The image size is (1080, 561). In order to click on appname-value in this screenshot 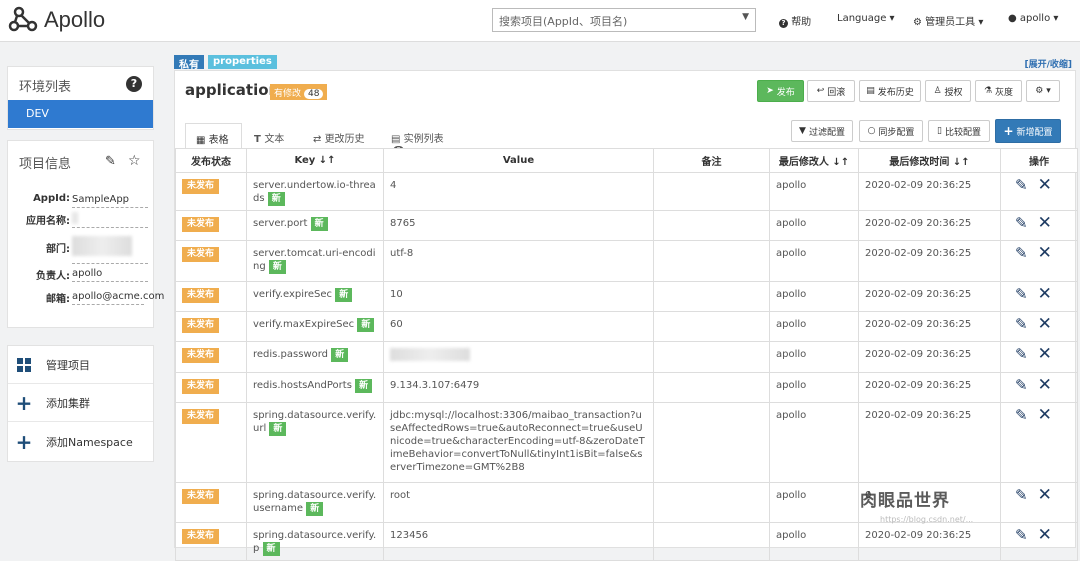, I will do `click(110, 220)`.